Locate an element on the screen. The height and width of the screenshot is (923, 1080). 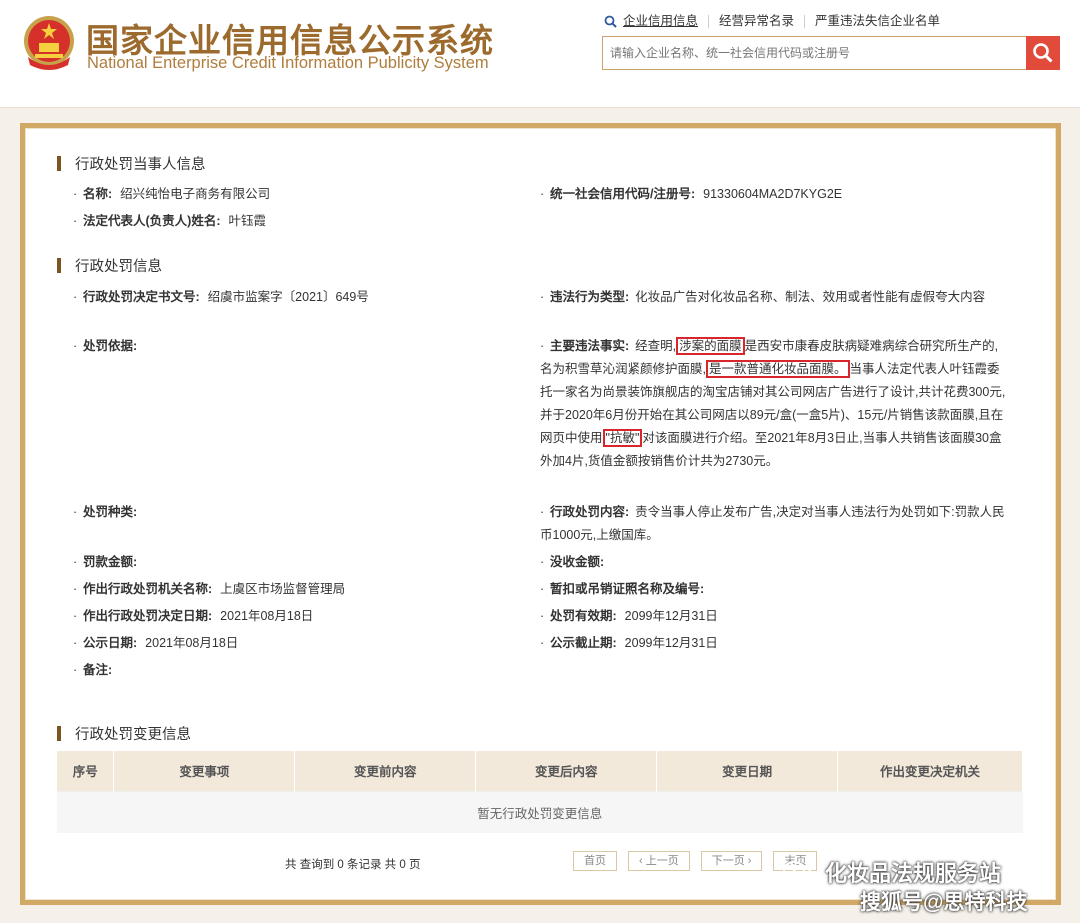
next-page-button: 下一页 › is located at coordinates (731, 861).